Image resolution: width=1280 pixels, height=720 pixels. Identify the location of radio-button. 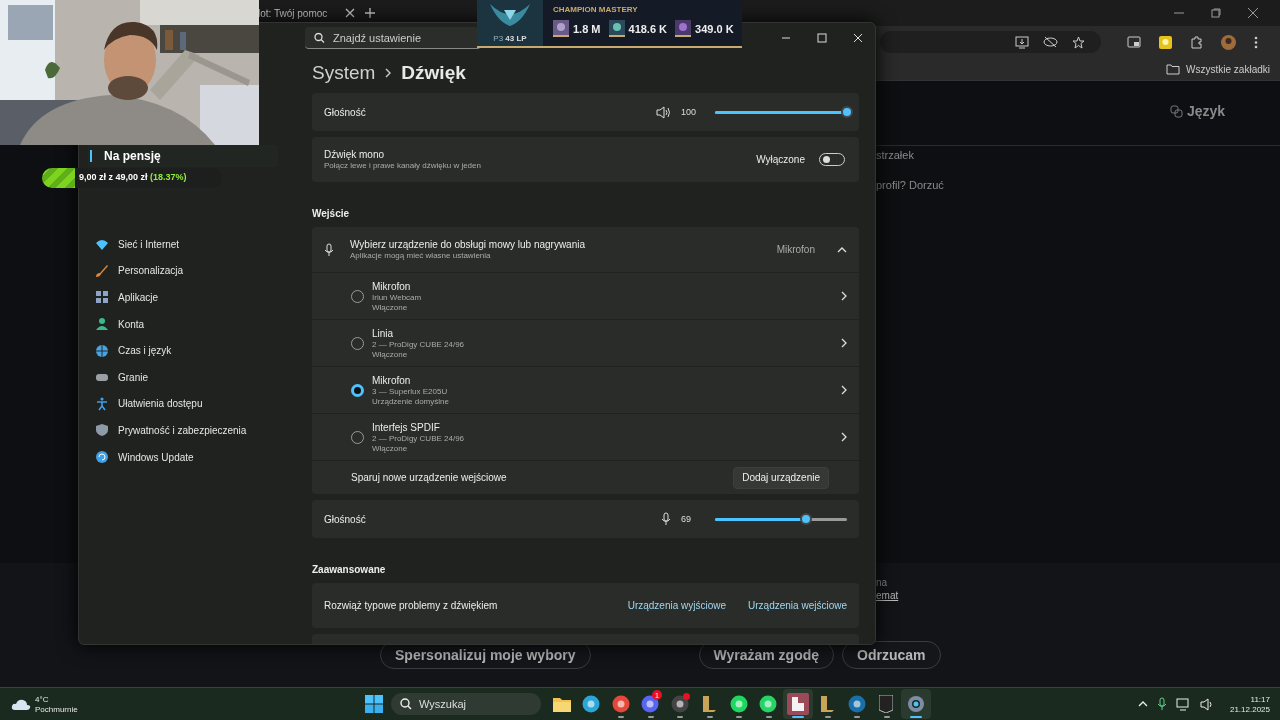
(357, 390).